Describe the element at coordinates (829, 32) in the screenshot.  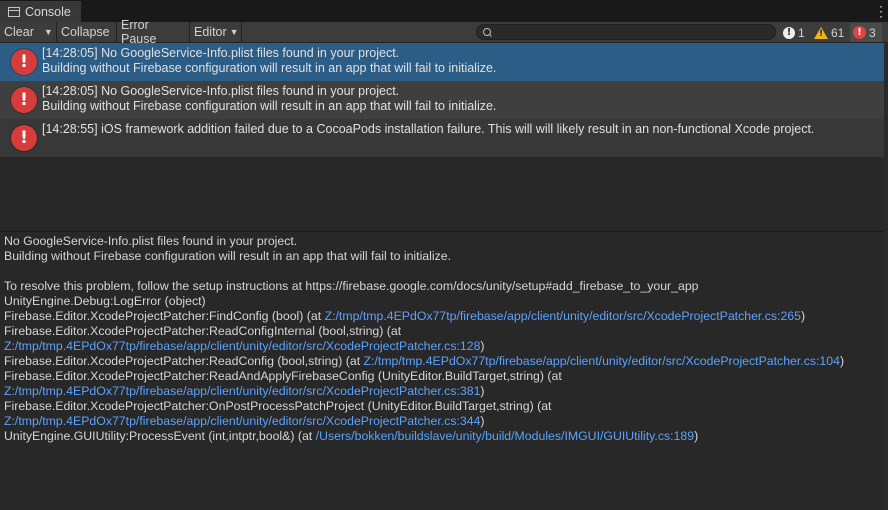
I see `warning-filter-toggle: ! 61` at that location.